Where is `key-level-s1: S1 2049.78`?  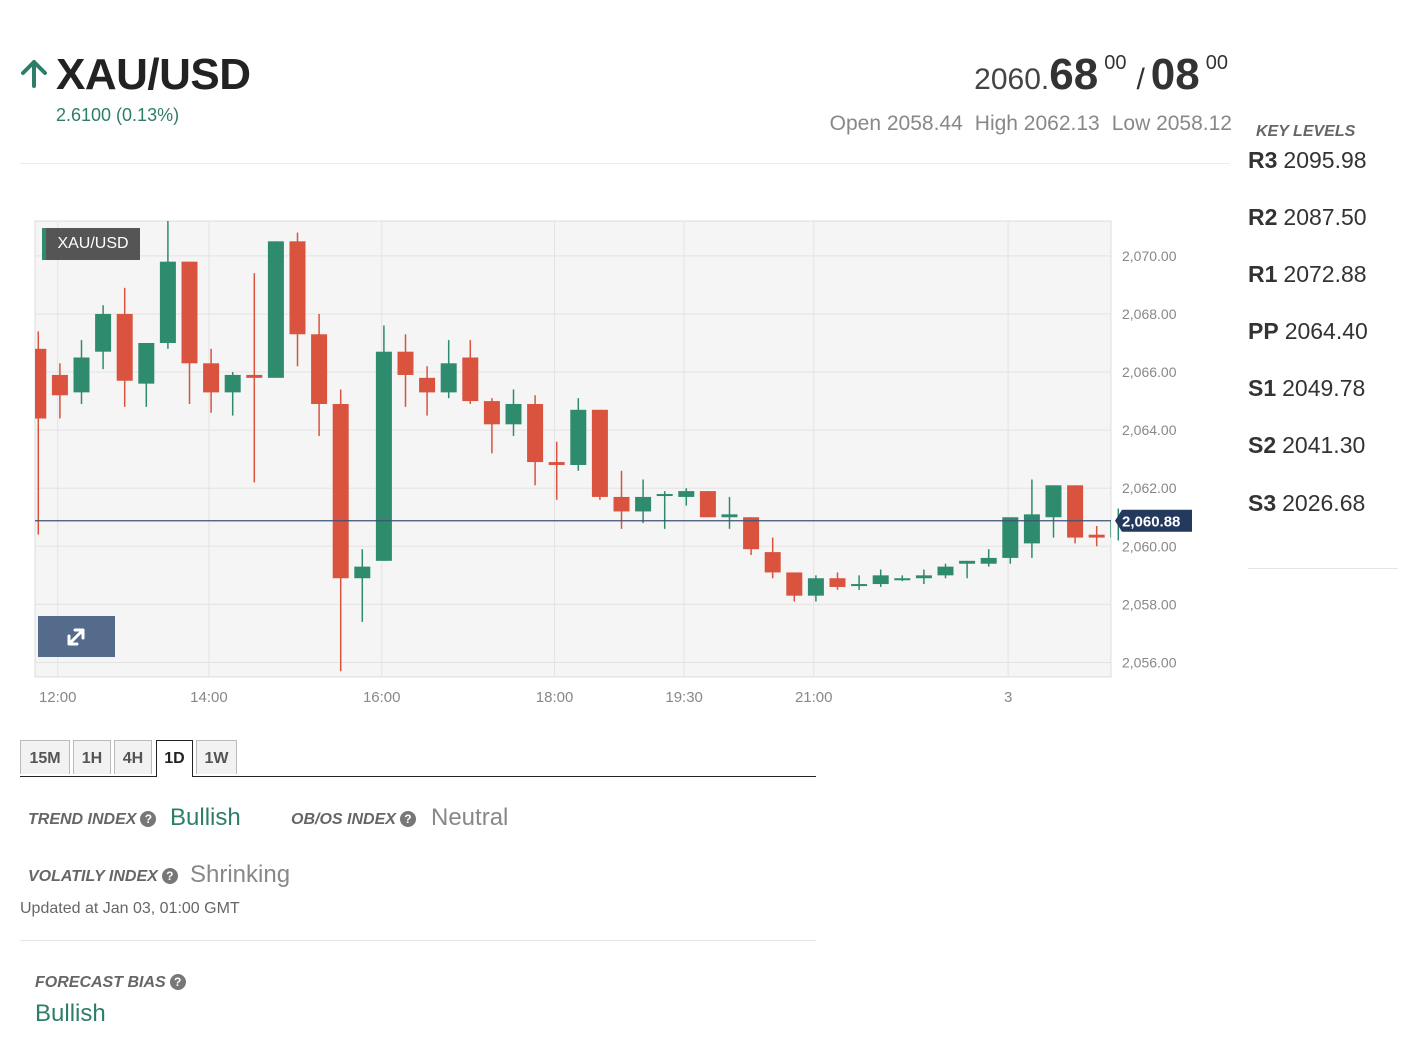
key-level-s1: S1 2049.78 is located at coordinates (1306, 388).